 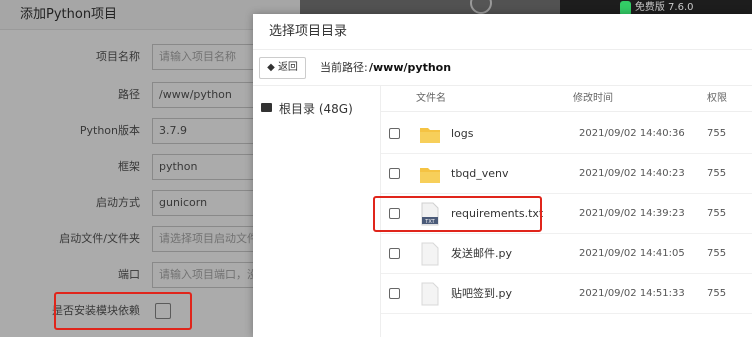 I want to click on arrow-left-icon: ◆, so click(x=272, y=67).